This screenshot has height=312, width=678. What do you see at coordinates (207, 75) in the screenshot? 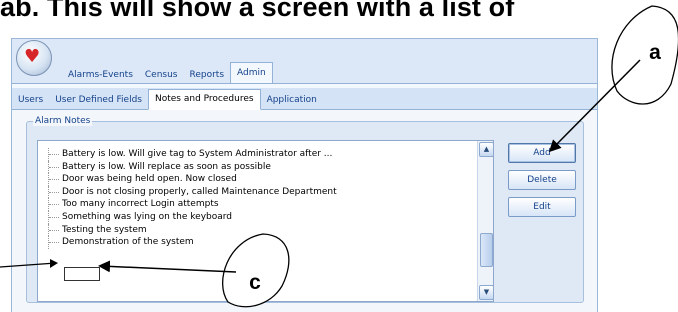
I see `tab-reports: Reports` at bounding box center [207, 75].